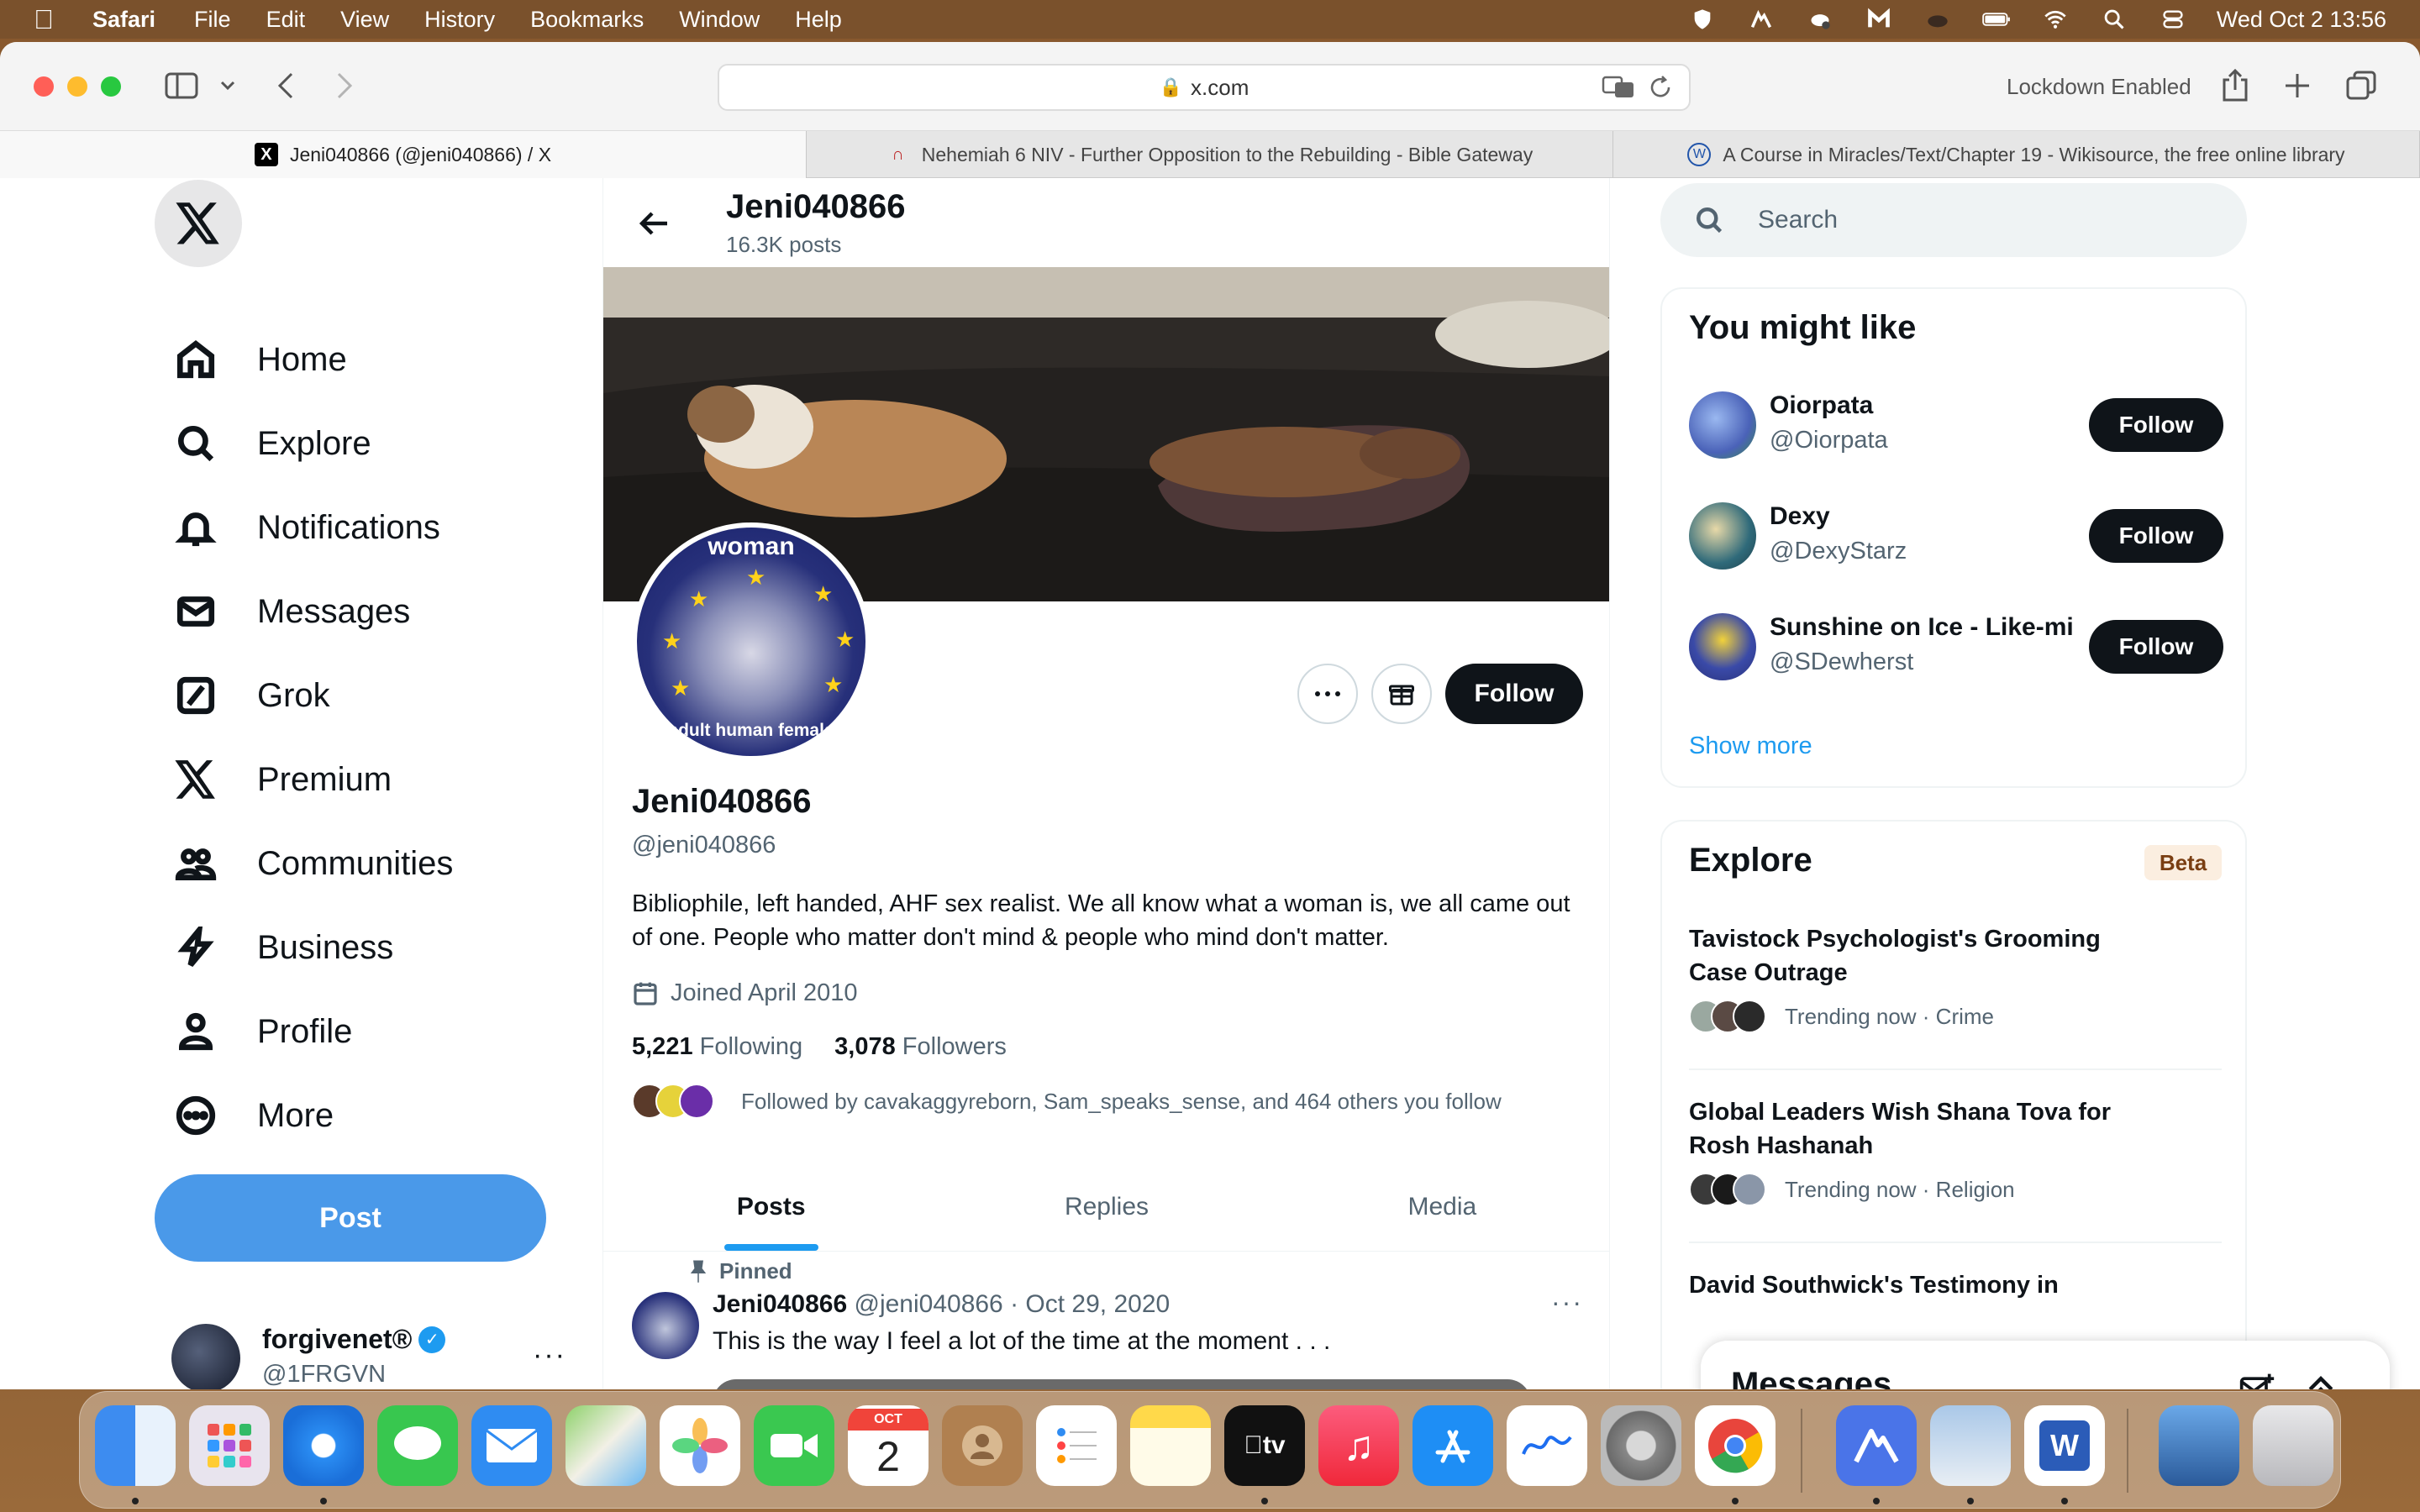  Describe the element at coordinates (1820, 19) in the screenshot. I see `cloud-sync-icon` at that location.